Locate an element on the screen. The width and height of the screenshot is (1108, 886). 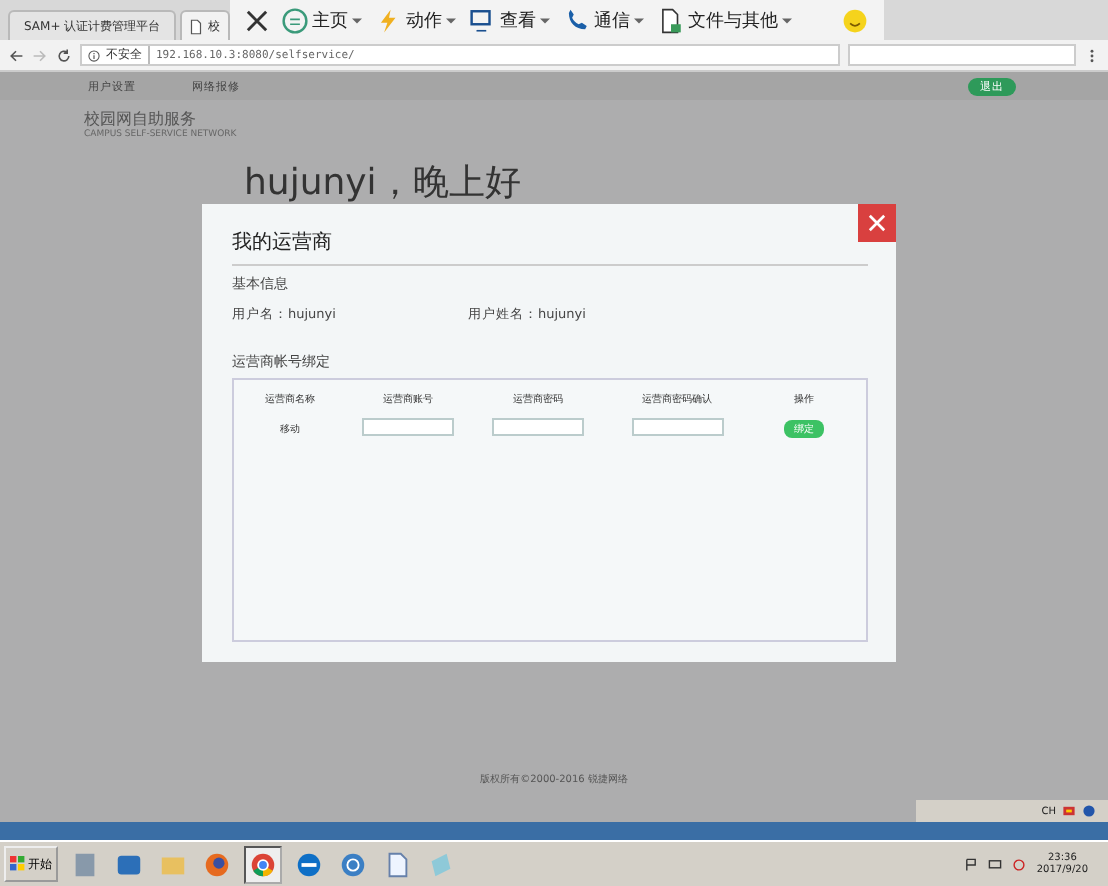
toolbar-button: 通信 is located at coordinates (604, 20).